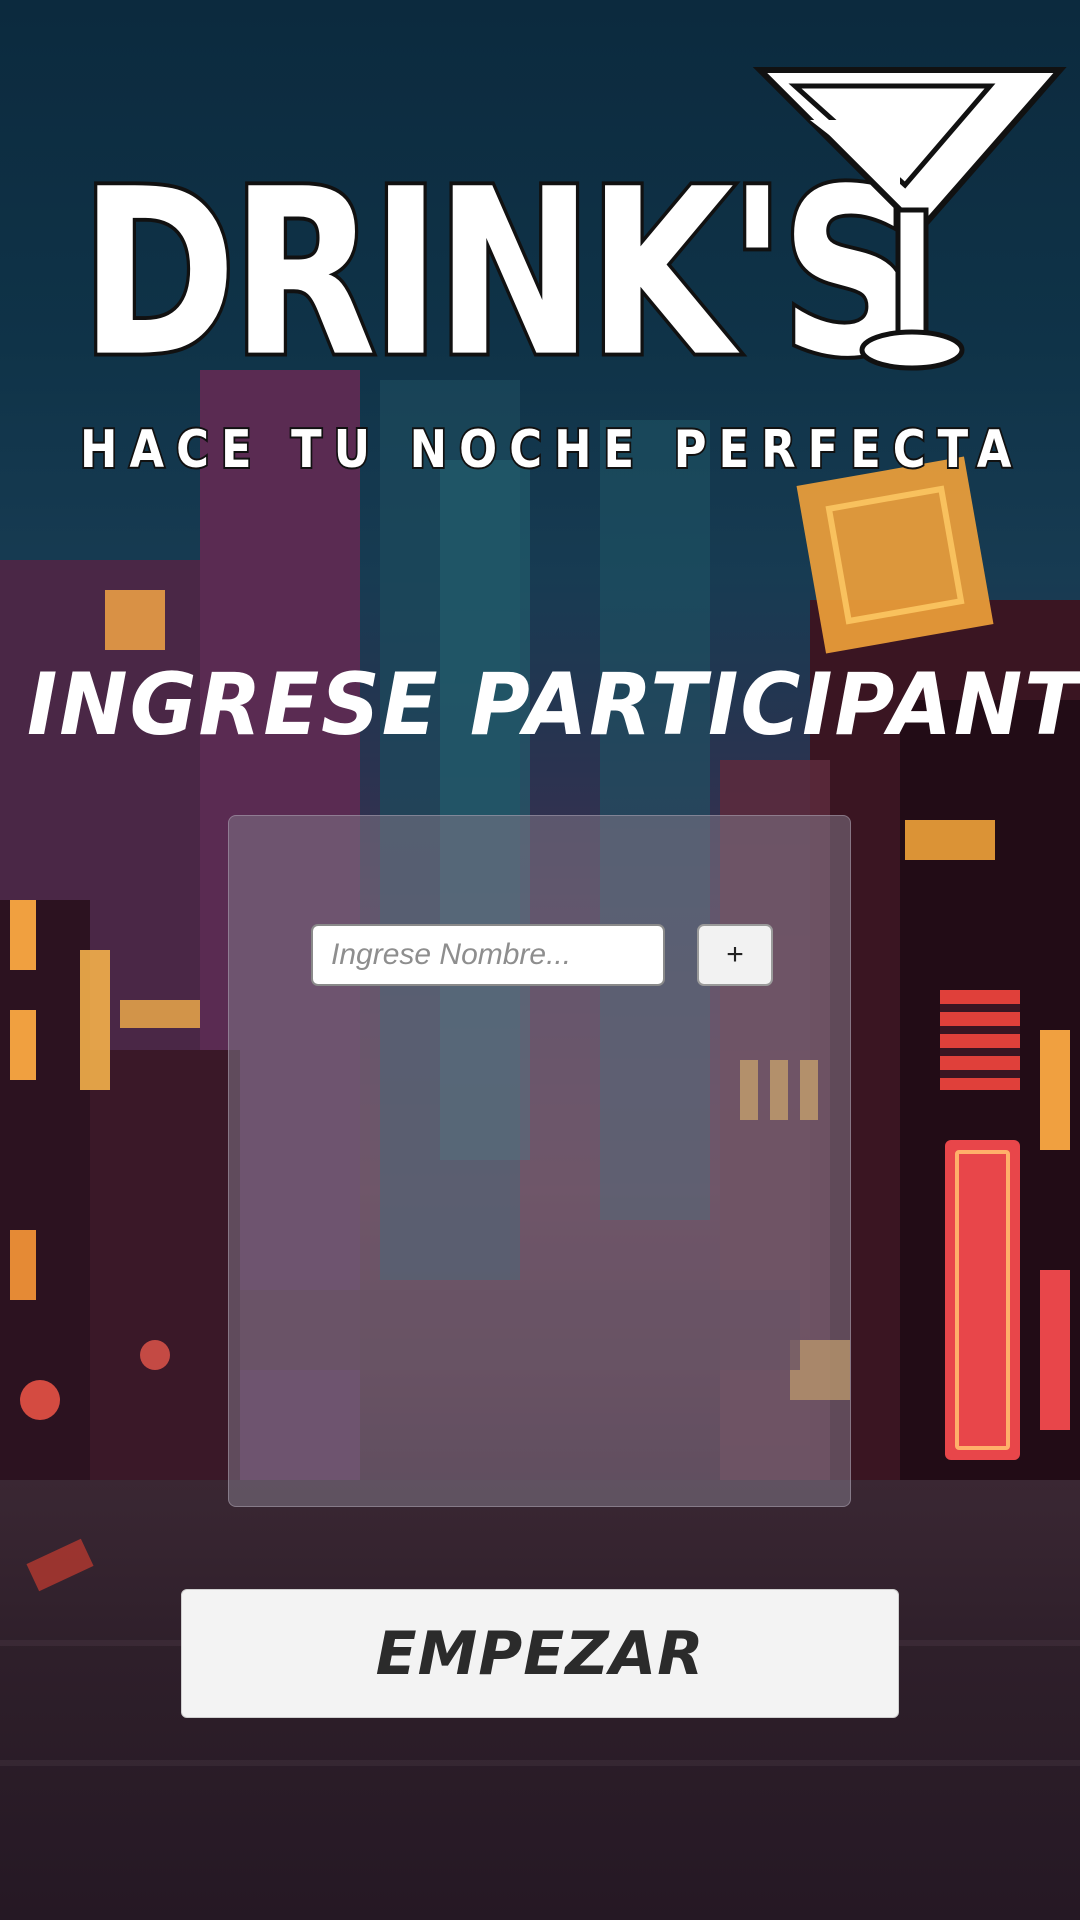 The width and height of the screenshot is (1080, 1920). Describe the element at coordinates (551, 450) in the screenshot. I see `tagline: HACE TU NOCHE PERFECTA` at that location.